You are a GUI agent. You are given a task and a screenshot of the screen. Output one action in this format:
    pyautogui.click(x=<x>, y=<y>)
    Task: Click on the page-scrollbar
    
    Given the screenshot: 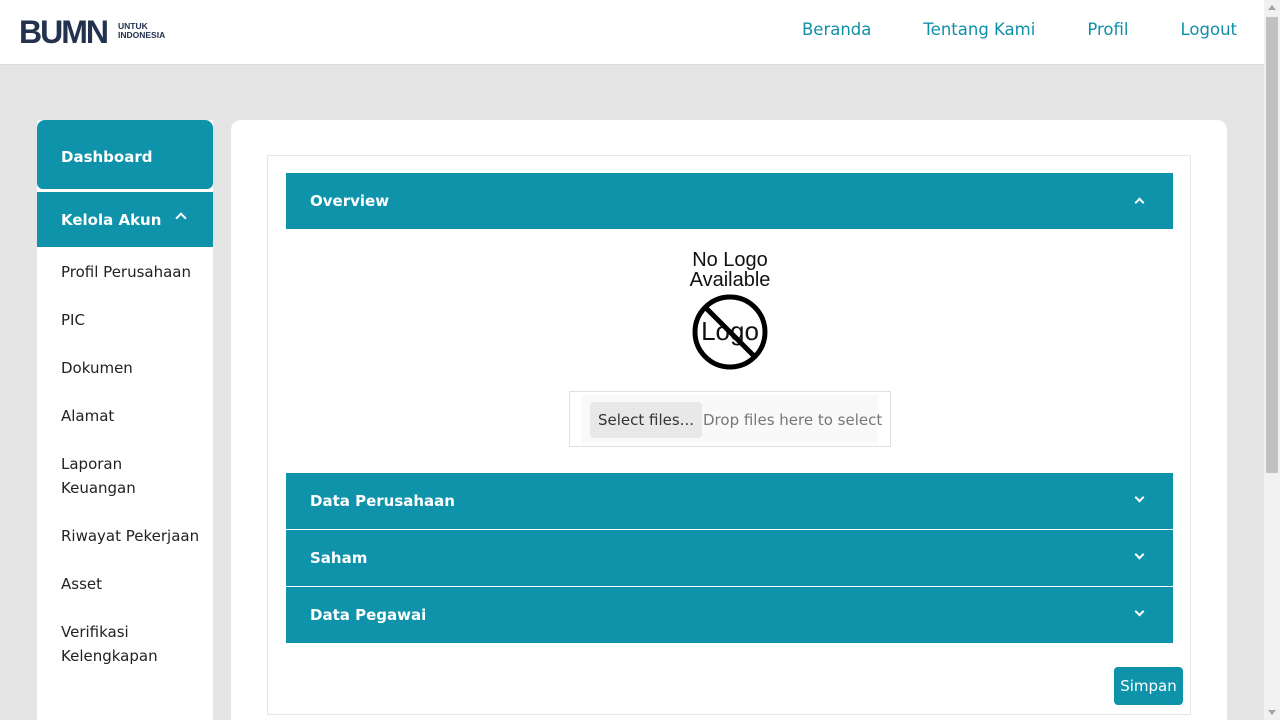 What is the action you would take?
    pyautogui.click(x=1272, y=360)
    